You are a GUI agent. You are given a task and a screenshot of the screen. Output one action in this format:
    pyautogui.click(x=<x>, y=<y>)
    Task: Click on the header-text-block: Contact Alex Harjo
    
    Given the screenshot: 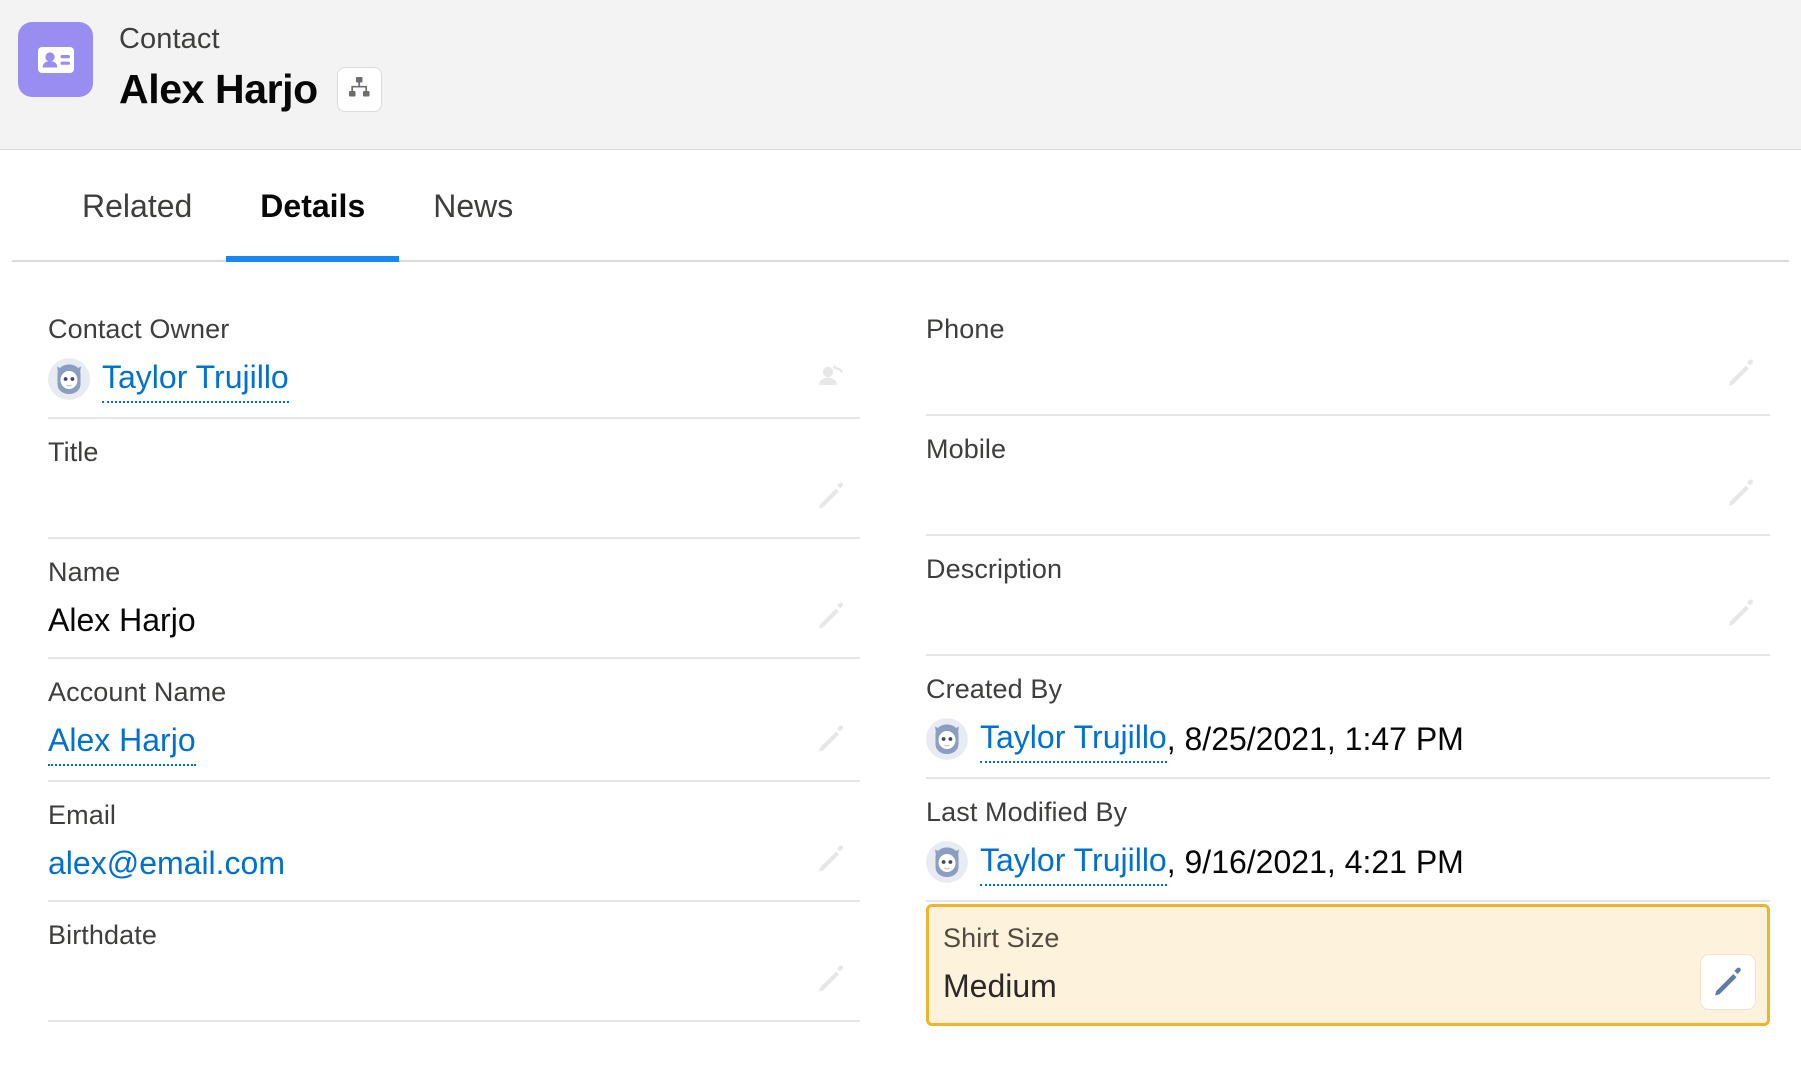 What is the action you would take?
    pyautogui.click(x=250, y=66)
    